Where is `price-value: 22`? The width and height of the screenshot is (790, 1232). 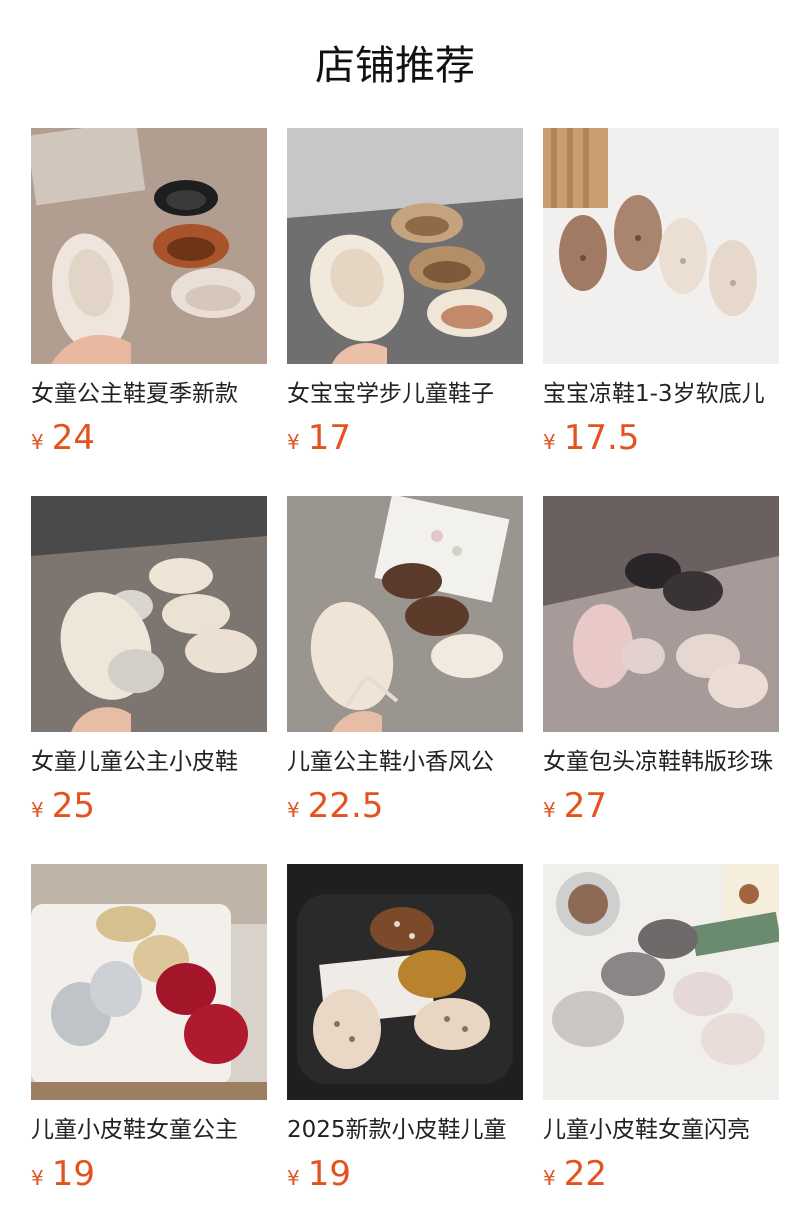
price-value: 22 is located at coordinates (585, 1174).